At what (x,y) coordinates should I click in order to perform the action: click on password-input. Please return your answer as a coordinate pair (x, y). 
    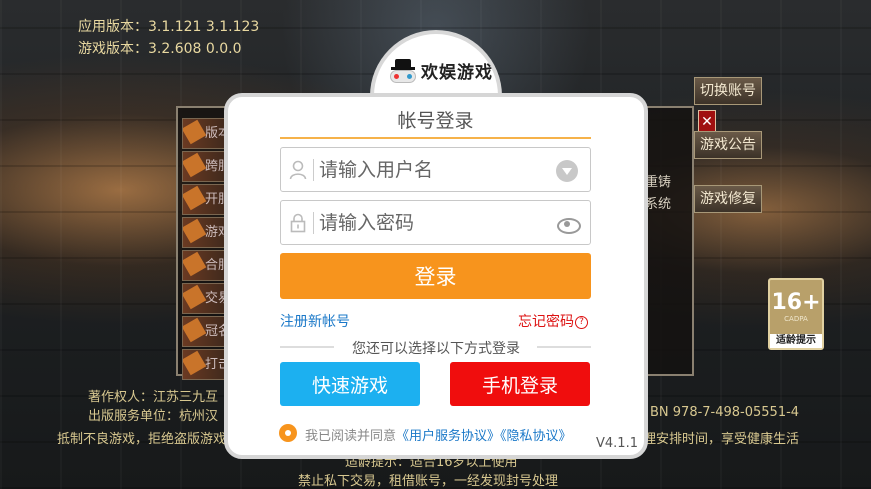
    Looking at the image, I should click on (429, 223).